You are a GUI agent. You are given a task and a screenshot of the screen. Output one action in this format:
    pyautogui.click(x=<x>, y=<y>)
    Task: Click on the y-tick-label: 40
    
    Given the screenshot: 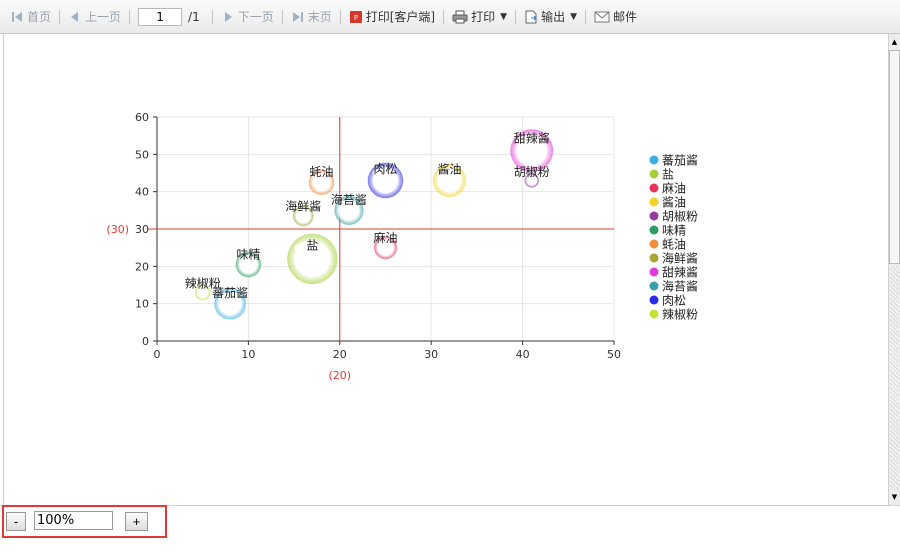 What is the action you would take?
    pyautogui.click(x=142, y=192)
    